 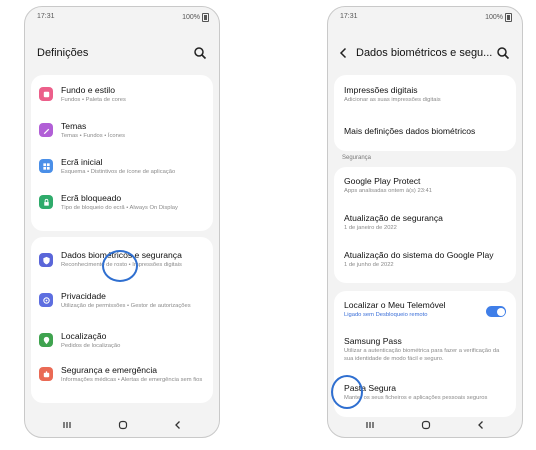 What do you see at coordinates (46, 202) in the screenshot?
I see `lock-icon` at bounding box center [46, 202].